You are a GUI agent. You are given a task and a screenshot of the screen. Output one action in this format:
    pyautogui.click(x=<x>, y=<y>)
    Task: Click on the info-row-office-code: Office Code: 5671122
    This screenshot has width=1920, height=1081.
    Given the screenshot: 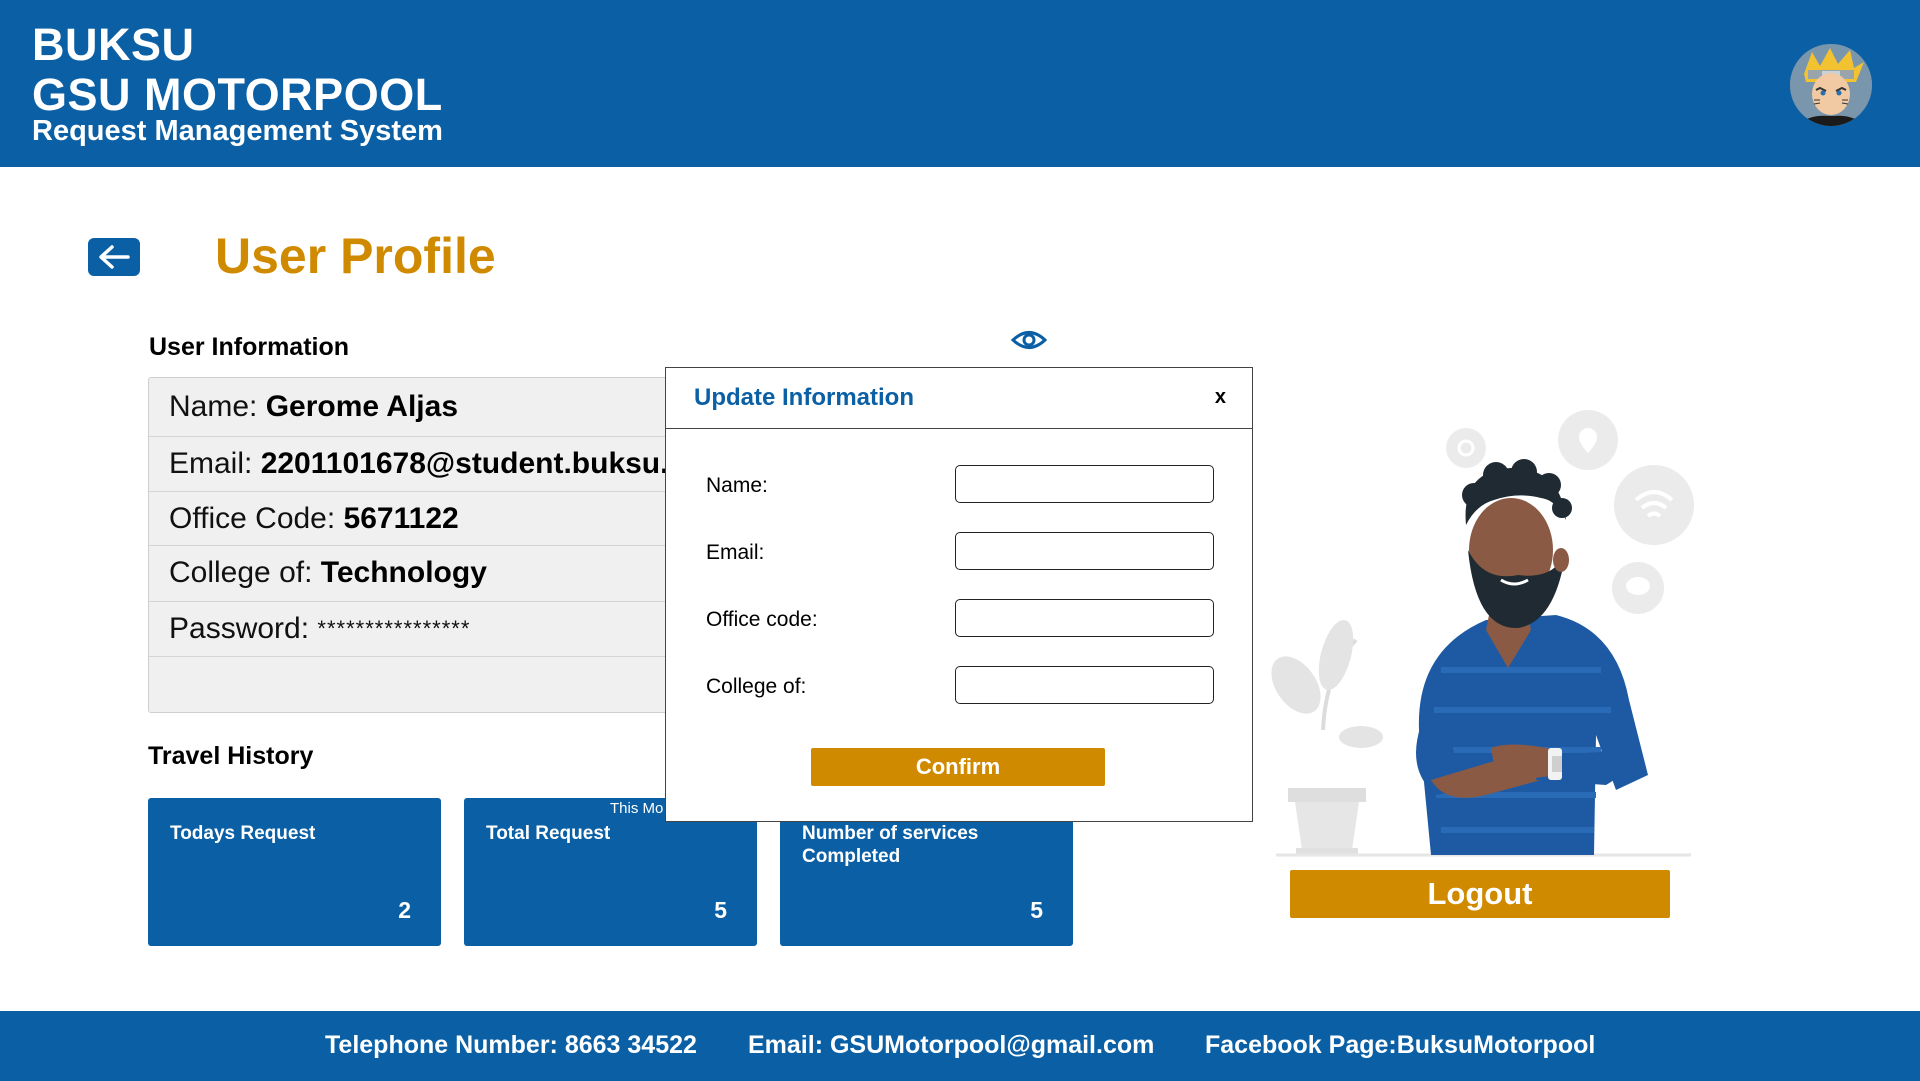 What is the action you would take?
    pyautogui.click(x=419, y=519)
    